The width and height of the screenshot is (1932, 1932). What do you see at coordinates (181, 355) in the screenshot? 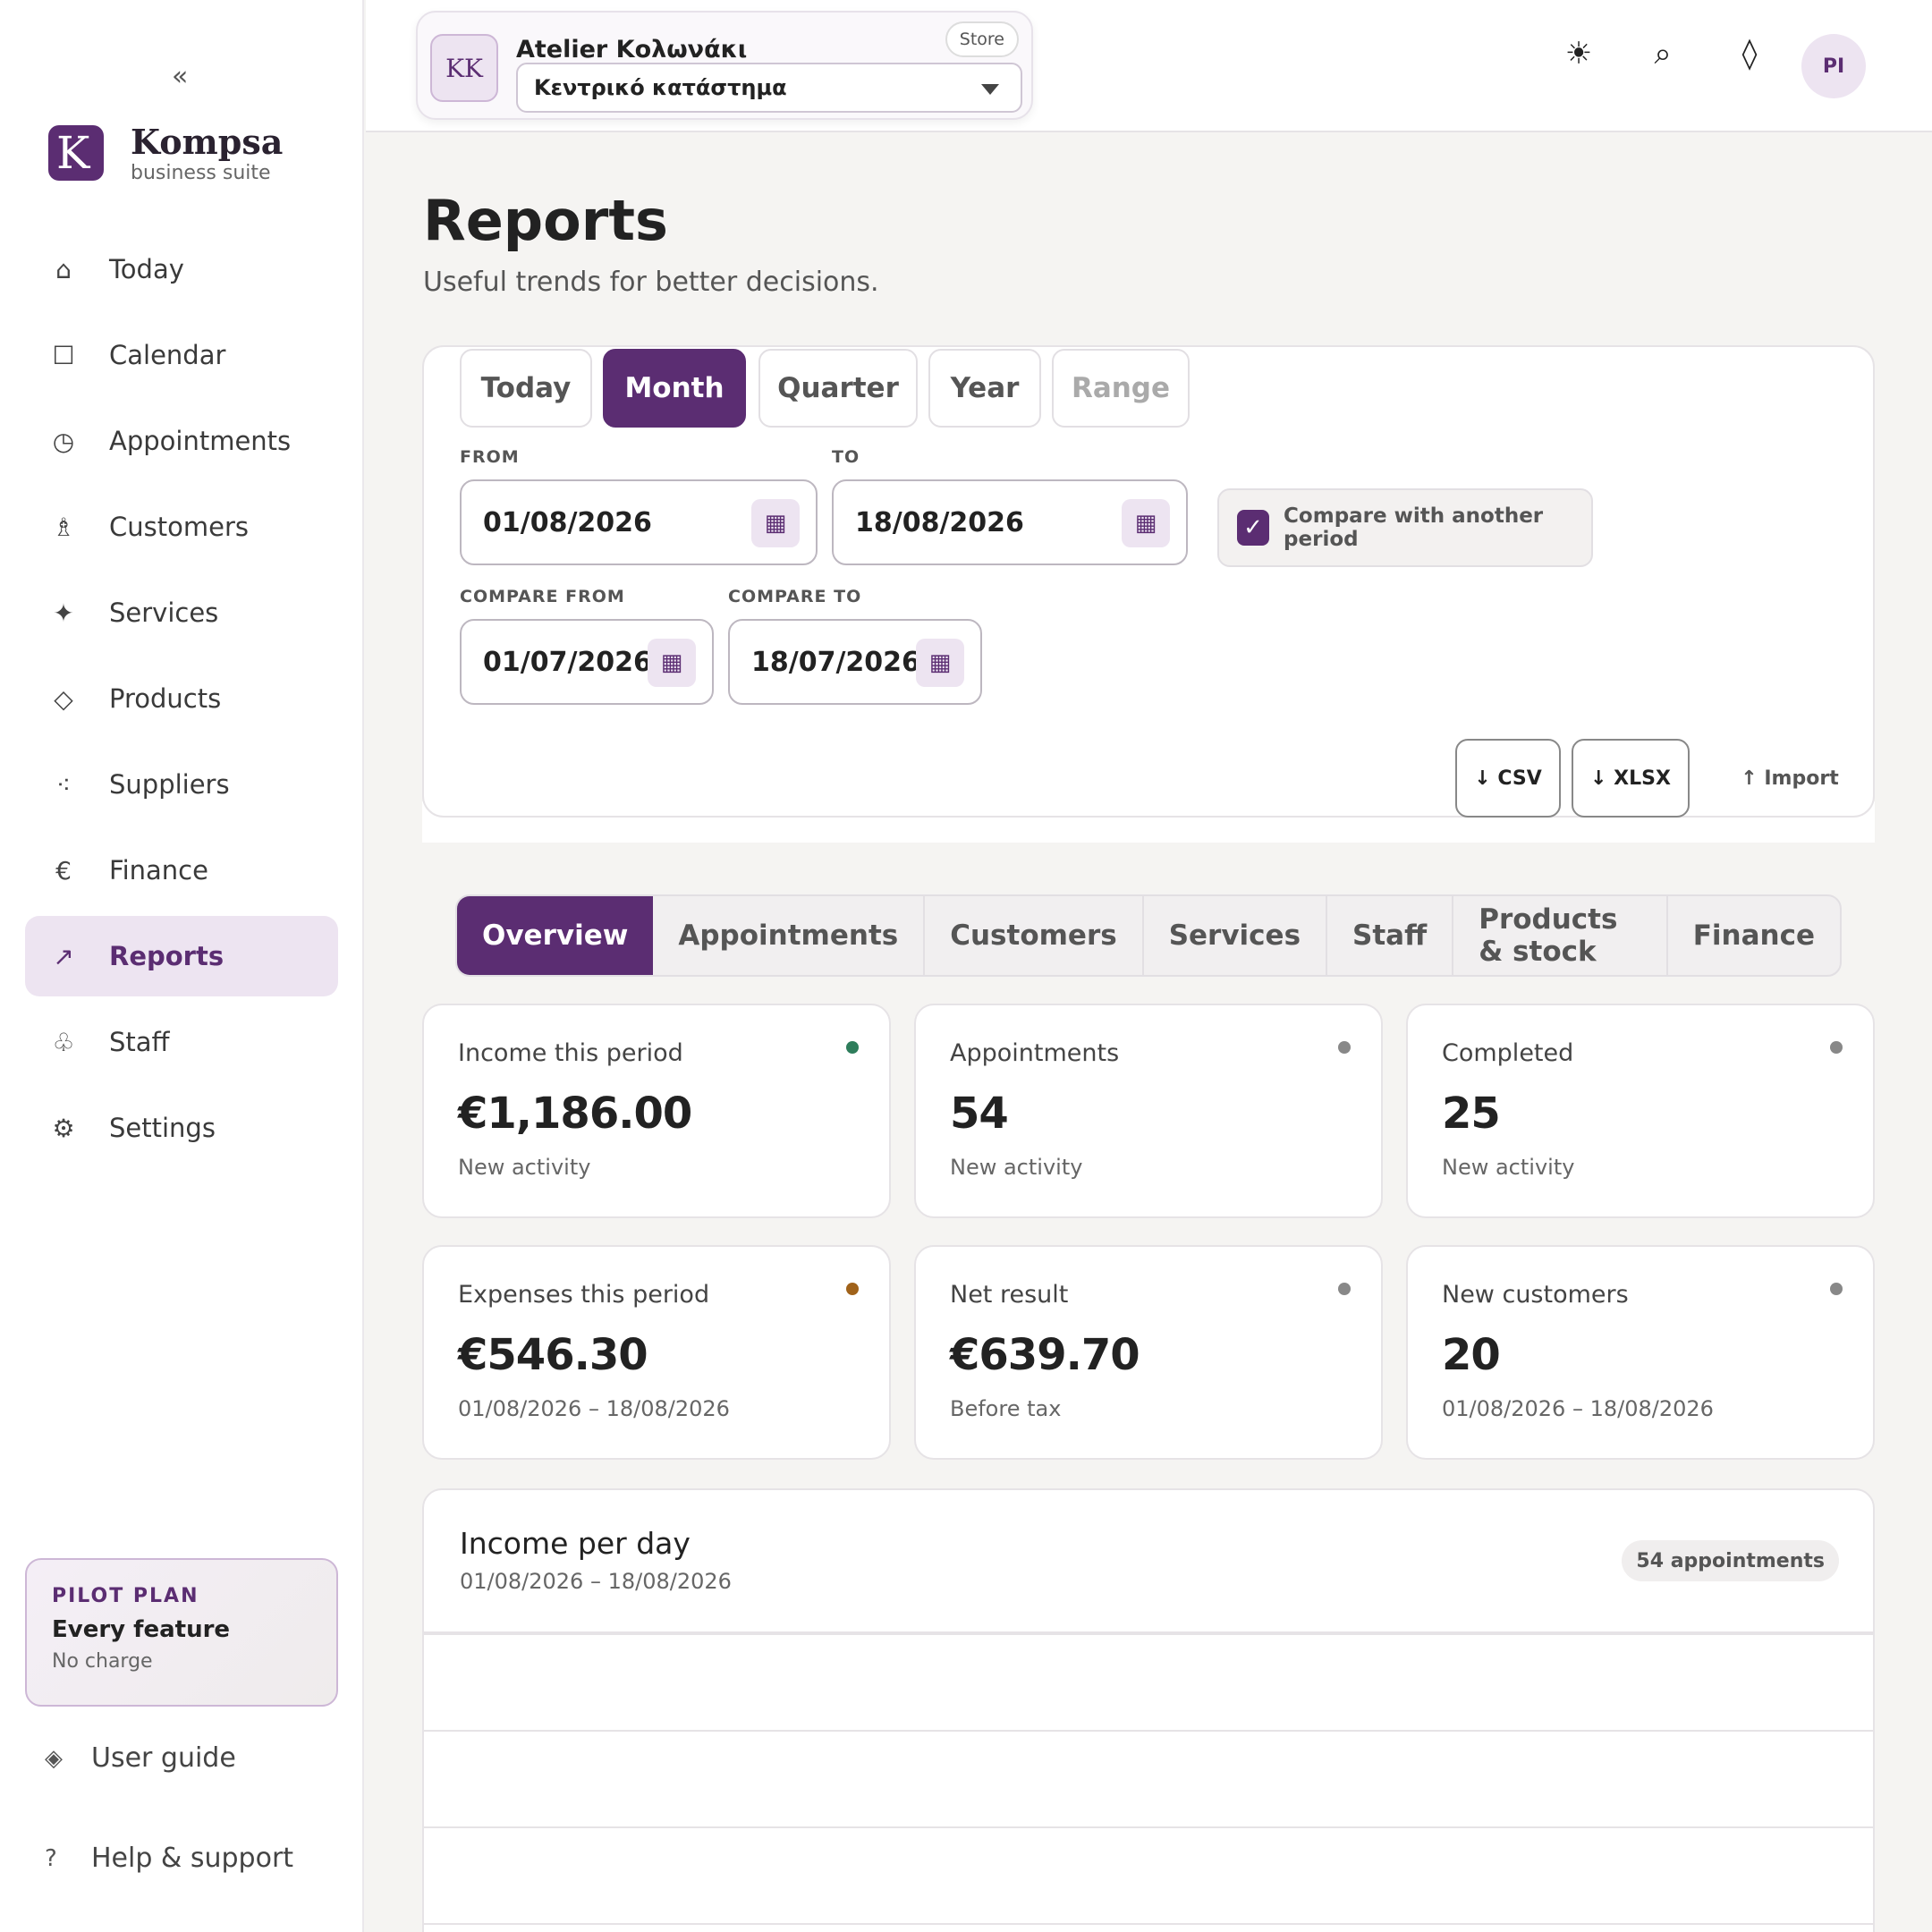
I see `sidebar-item-calendar: ☐ Calendar` at bounding box center [181, 355].